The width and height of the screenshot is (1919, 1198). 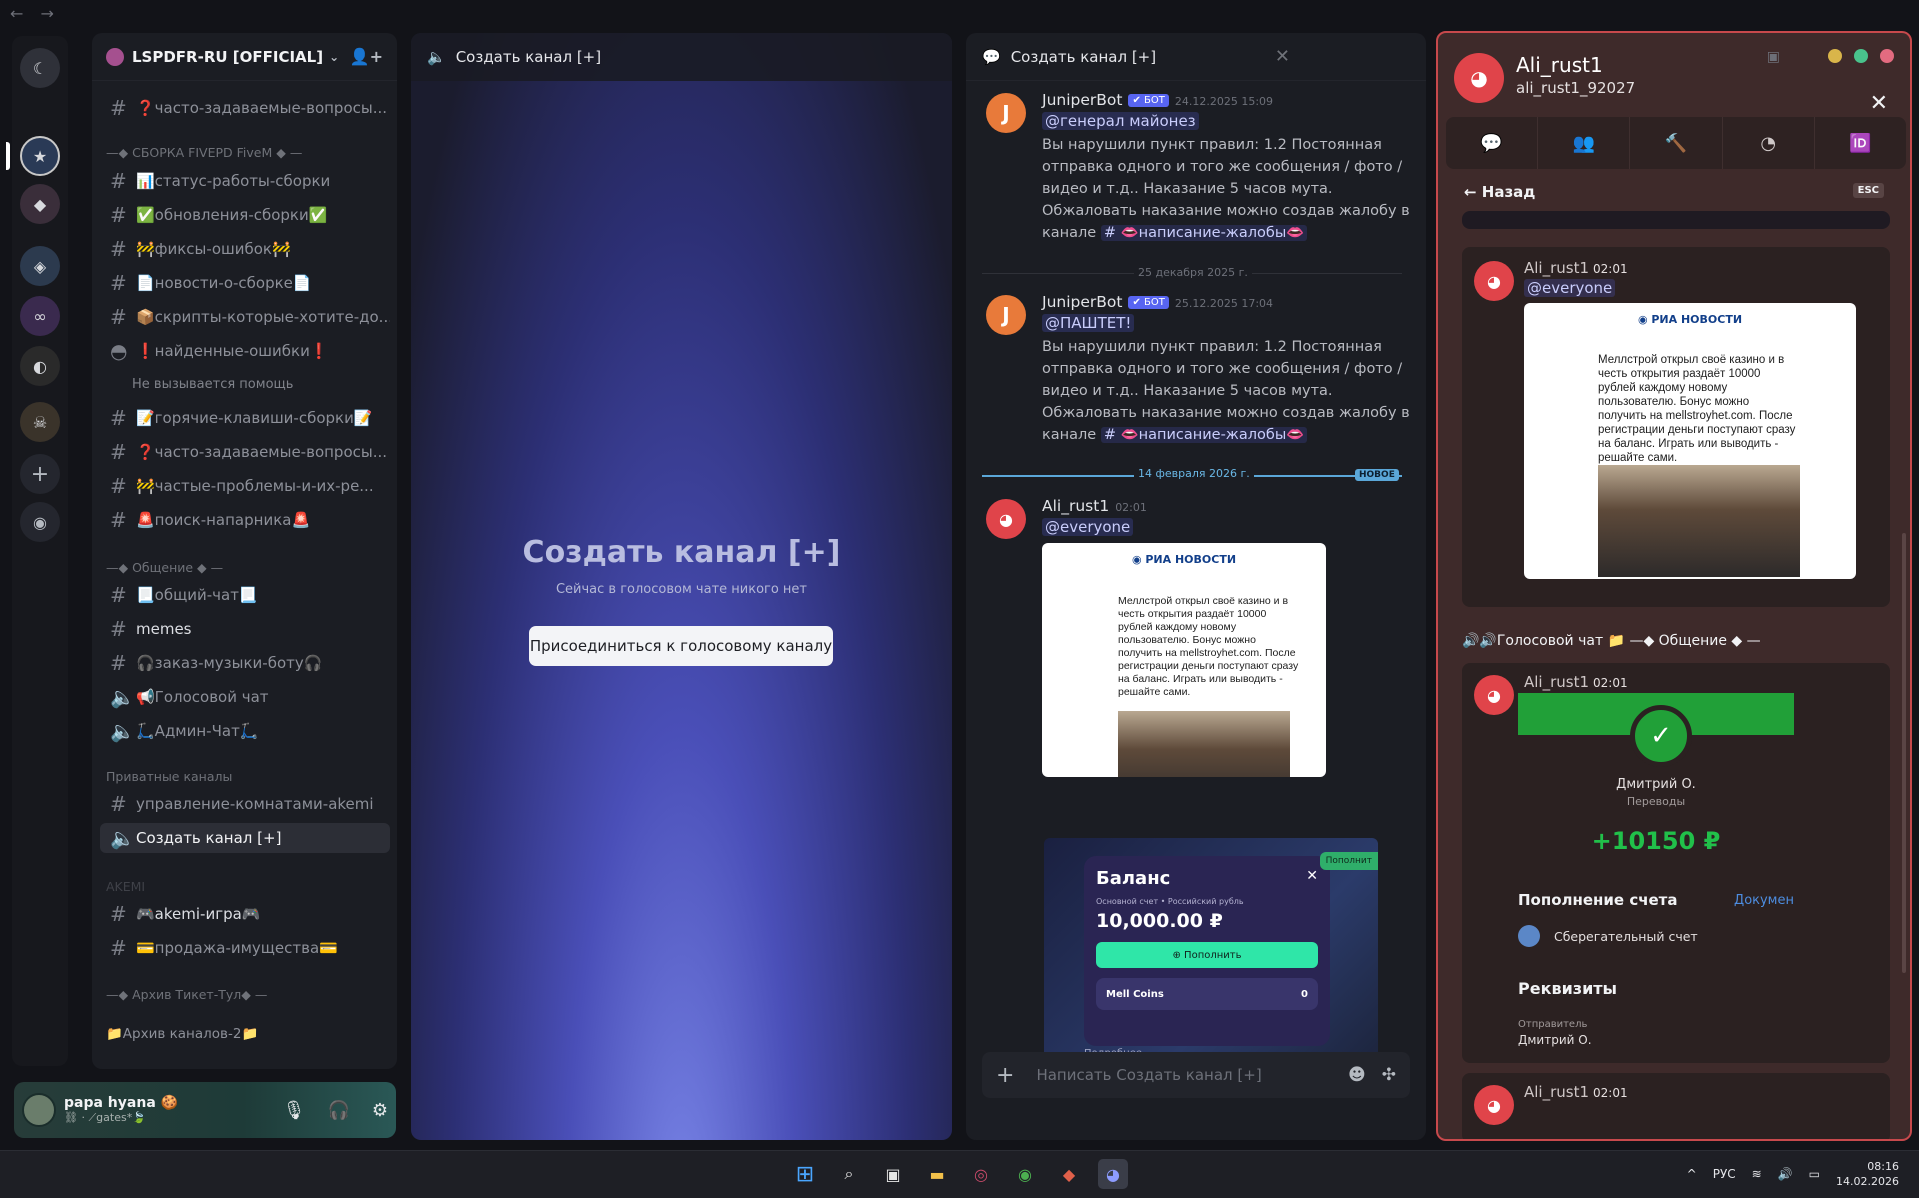 I want to click on category-header: Приватные каналы, so click(x=169, y=776).